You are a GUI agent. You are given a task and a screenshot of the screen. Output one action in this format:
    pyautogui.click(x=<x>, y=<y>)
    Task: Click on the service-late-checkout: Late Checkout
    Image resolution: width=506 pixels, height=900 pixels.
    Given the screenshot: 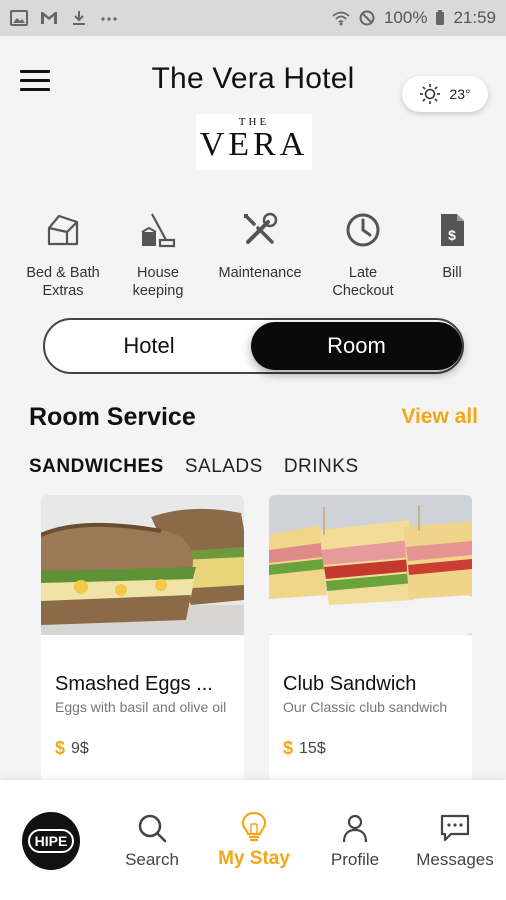 What is the action you would take?
    pyautogui.click(x=363, y=255)
    